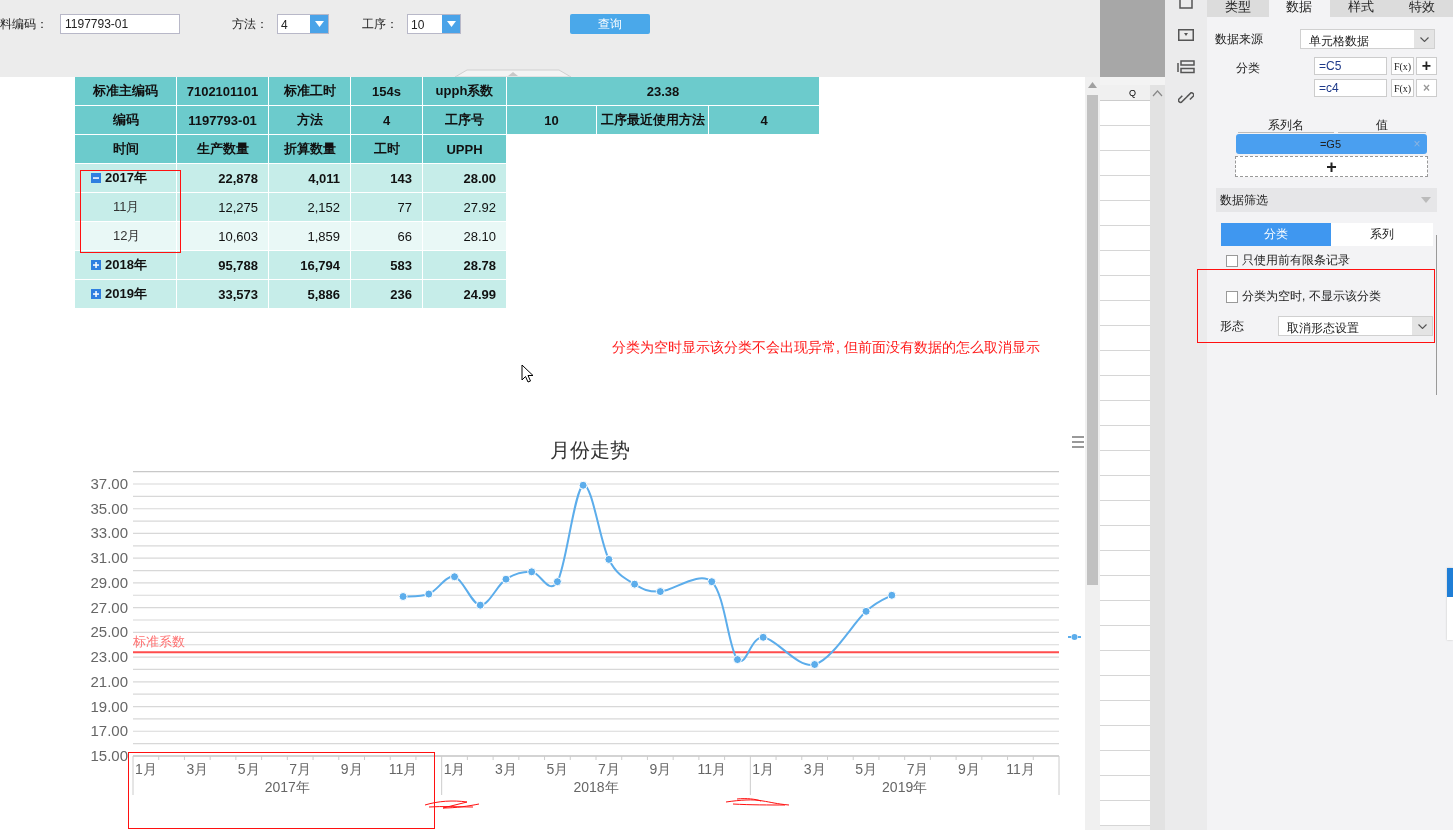 The width and height of the screenshot is (1453, 830). Describe the element at coordinates (386, 149) in the screenshot. I see `column-header: 工时` at that location.